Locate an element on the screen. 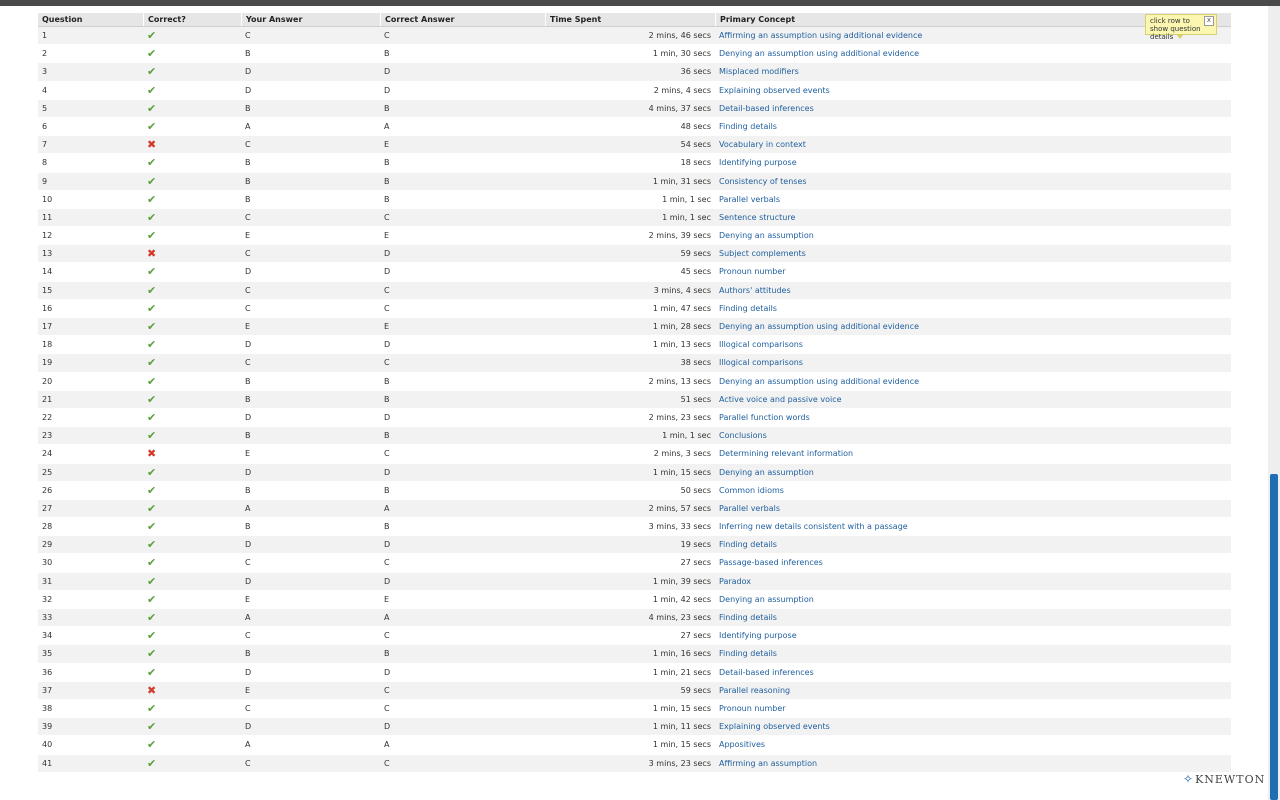  time-spent: 1 min, 42 secs is located at coordinates (681, 599).